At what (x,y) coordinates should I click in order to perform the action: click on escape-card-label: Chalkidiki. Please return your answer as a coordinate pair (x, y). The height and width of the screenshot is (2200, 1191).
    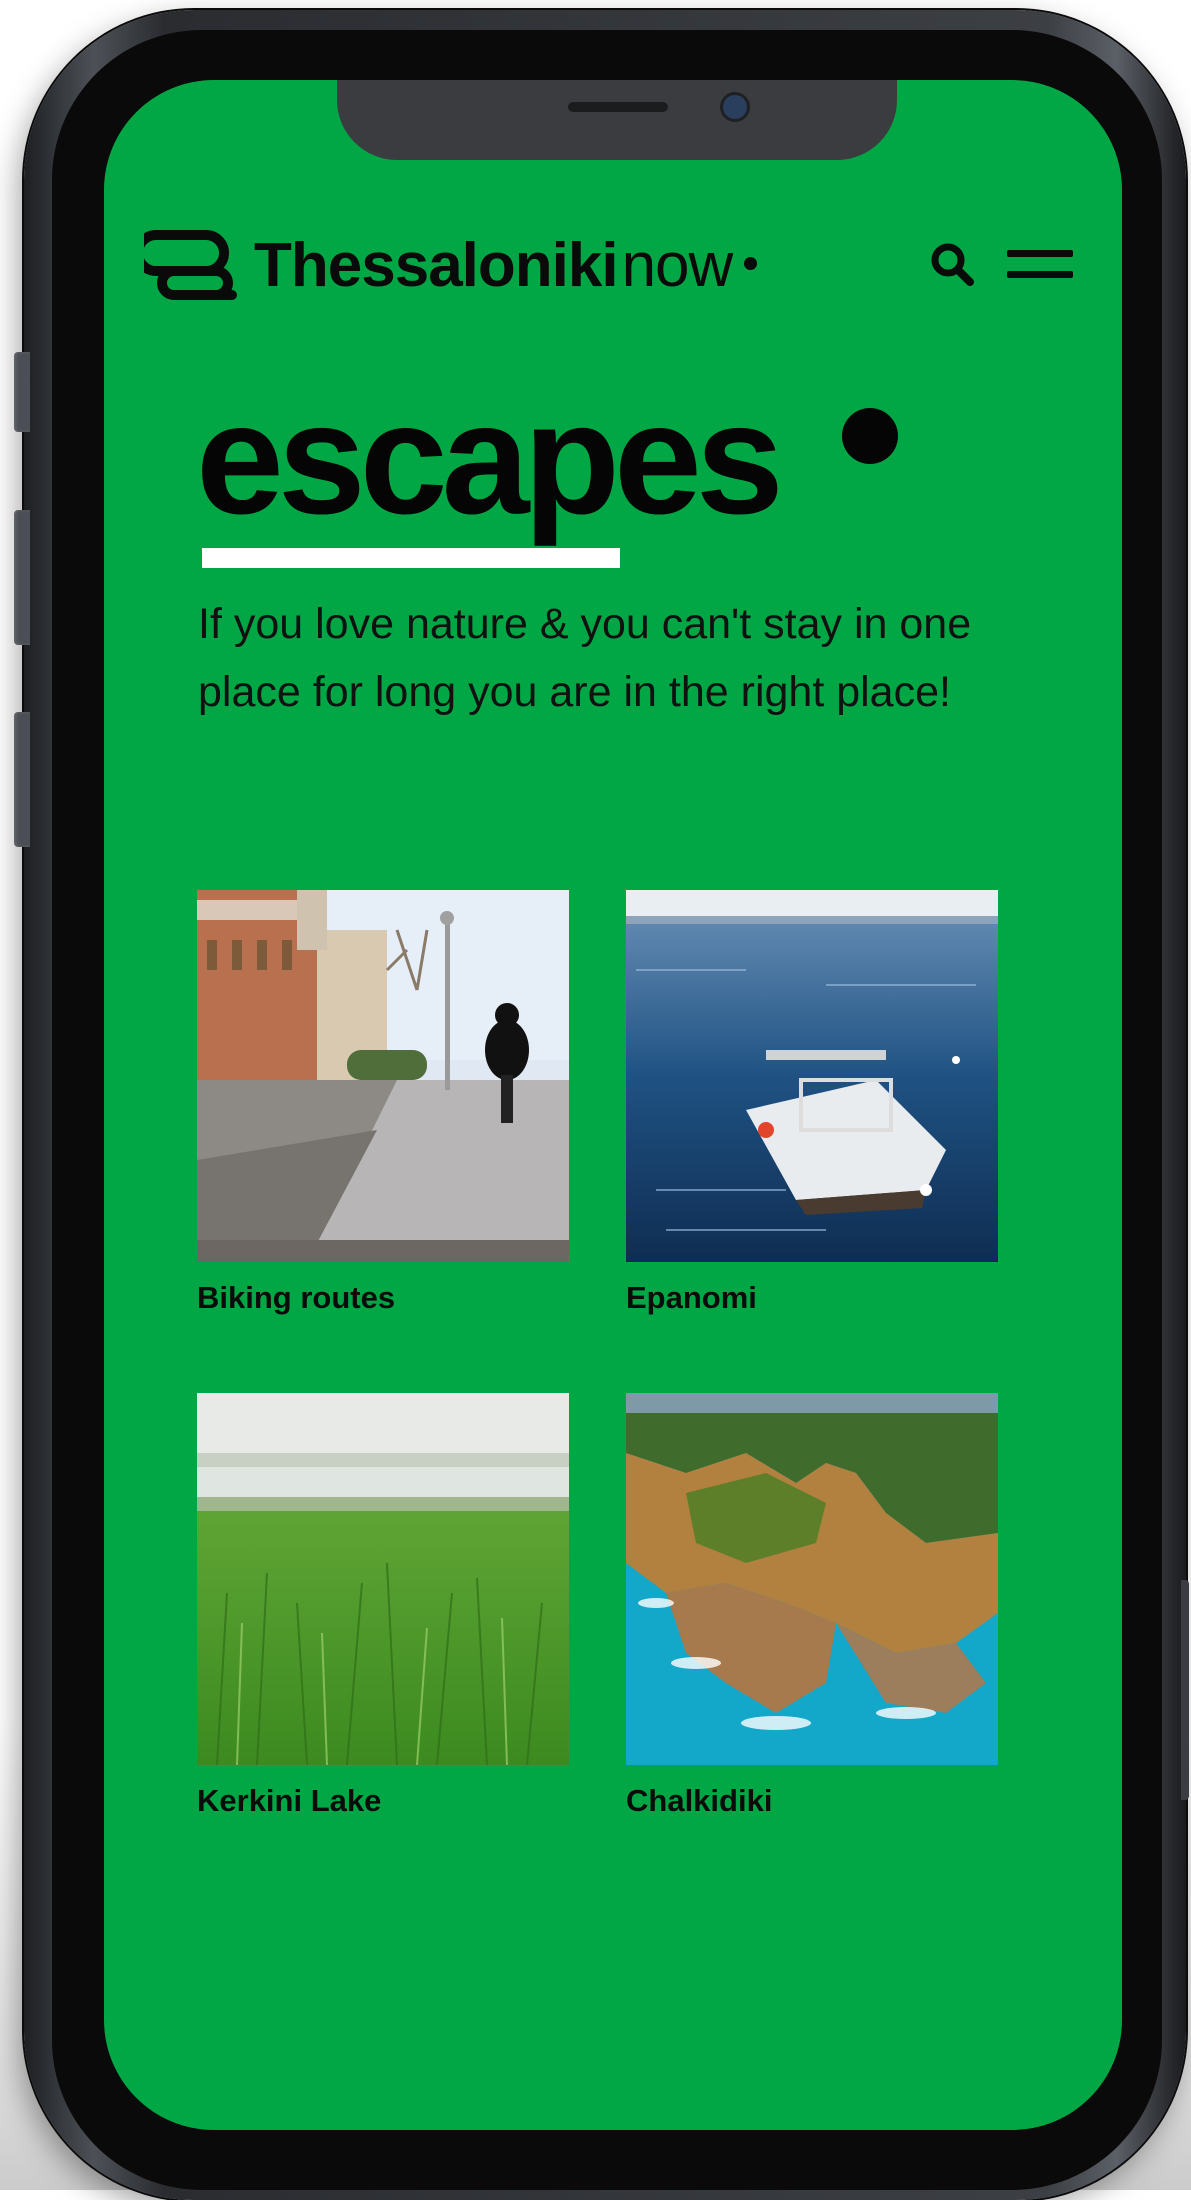
    Looking at the image, I should click on (699, 1800).